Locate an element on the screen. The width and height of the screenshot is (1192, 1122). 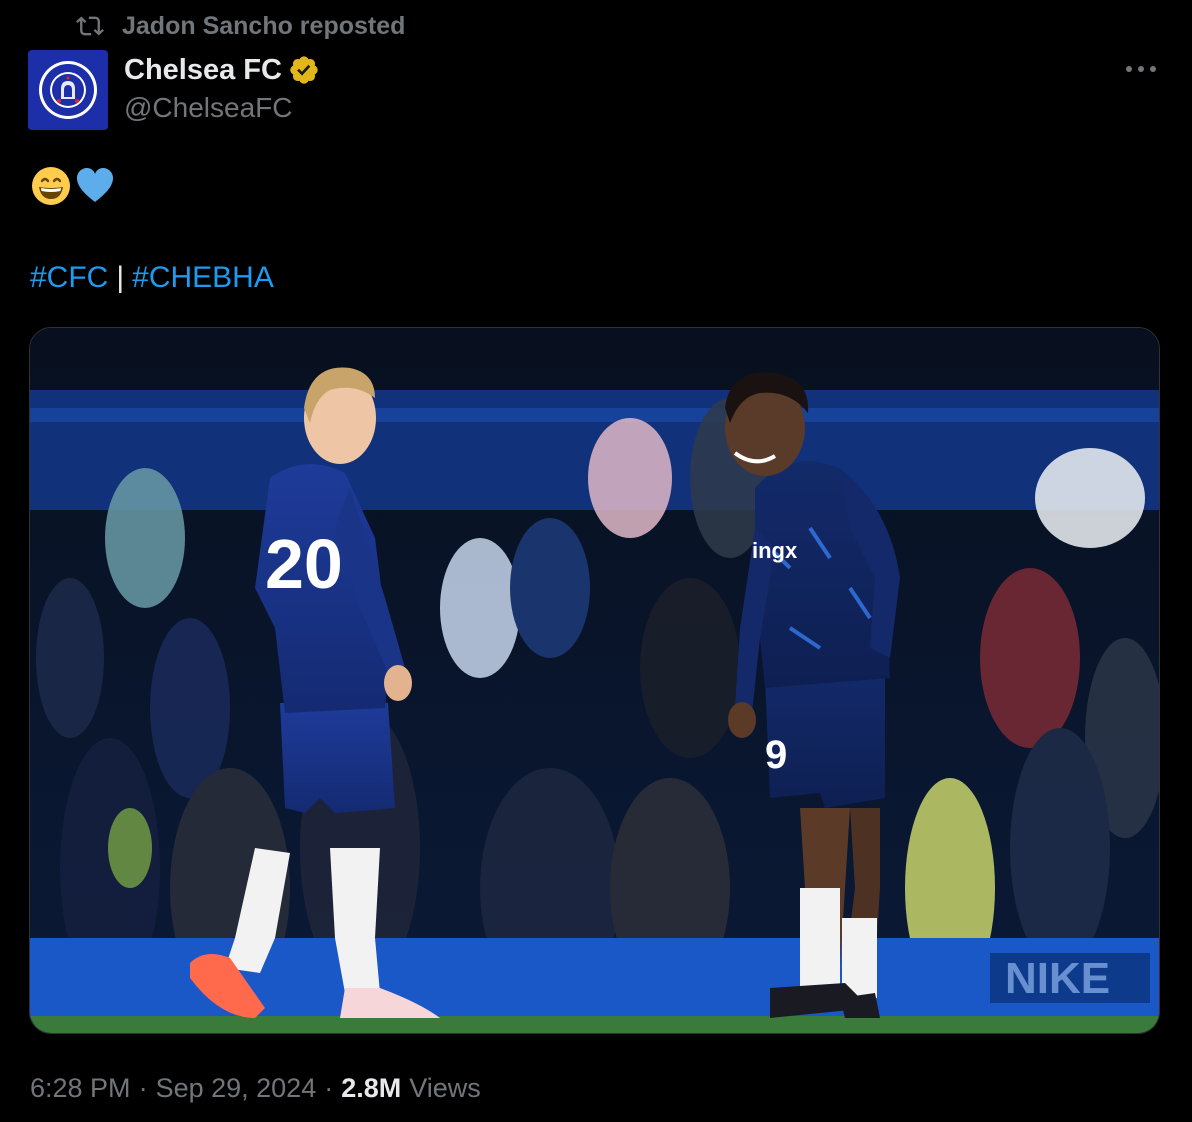
author-handle: @ChelseaFC is located at coordinates (208, 108).